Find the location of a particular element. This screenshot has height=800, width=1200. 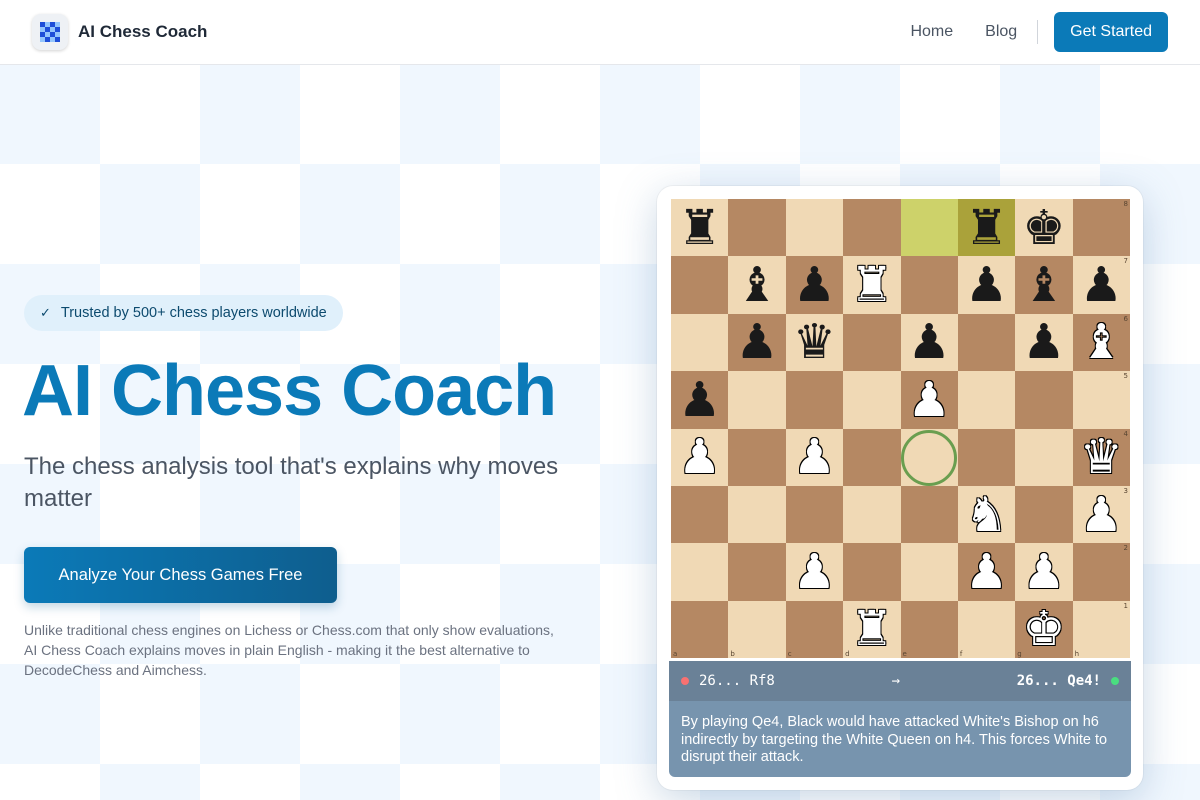

square-d3 is located at coordinates (872, 514).